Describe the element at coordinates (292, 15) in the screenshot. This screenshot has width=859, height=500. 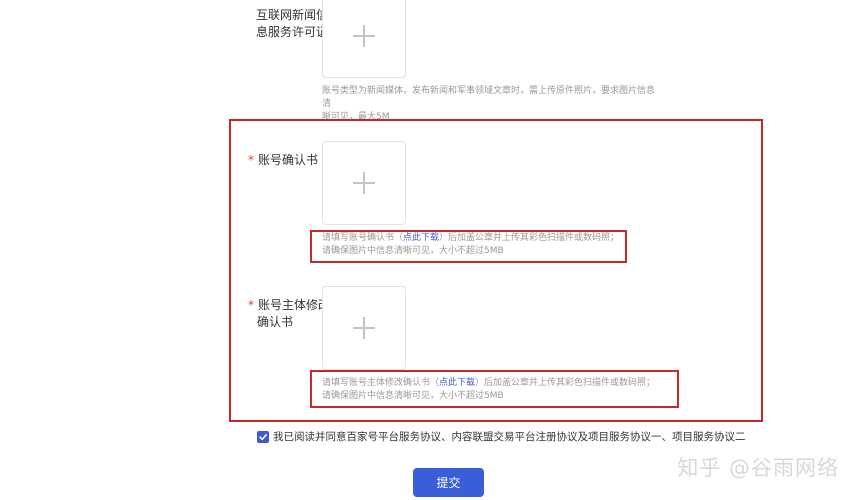
I see `license-label-line1: 互联网新闻信` at that location.